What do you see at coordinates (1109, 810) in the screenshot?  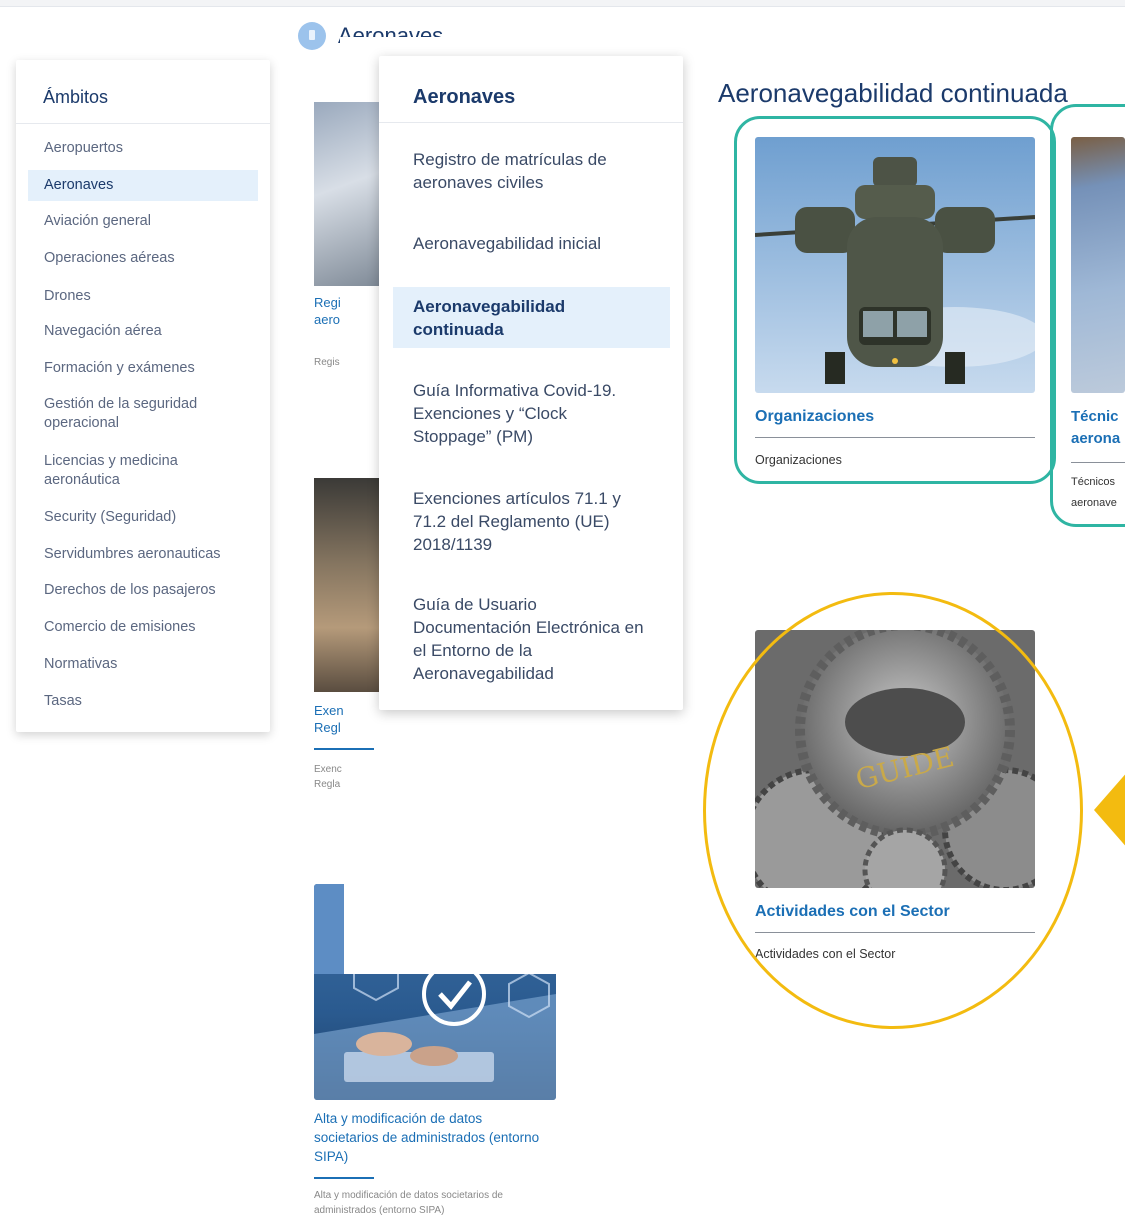 I see `pointer-arrow-icon` at bounding box center [1109, 810].